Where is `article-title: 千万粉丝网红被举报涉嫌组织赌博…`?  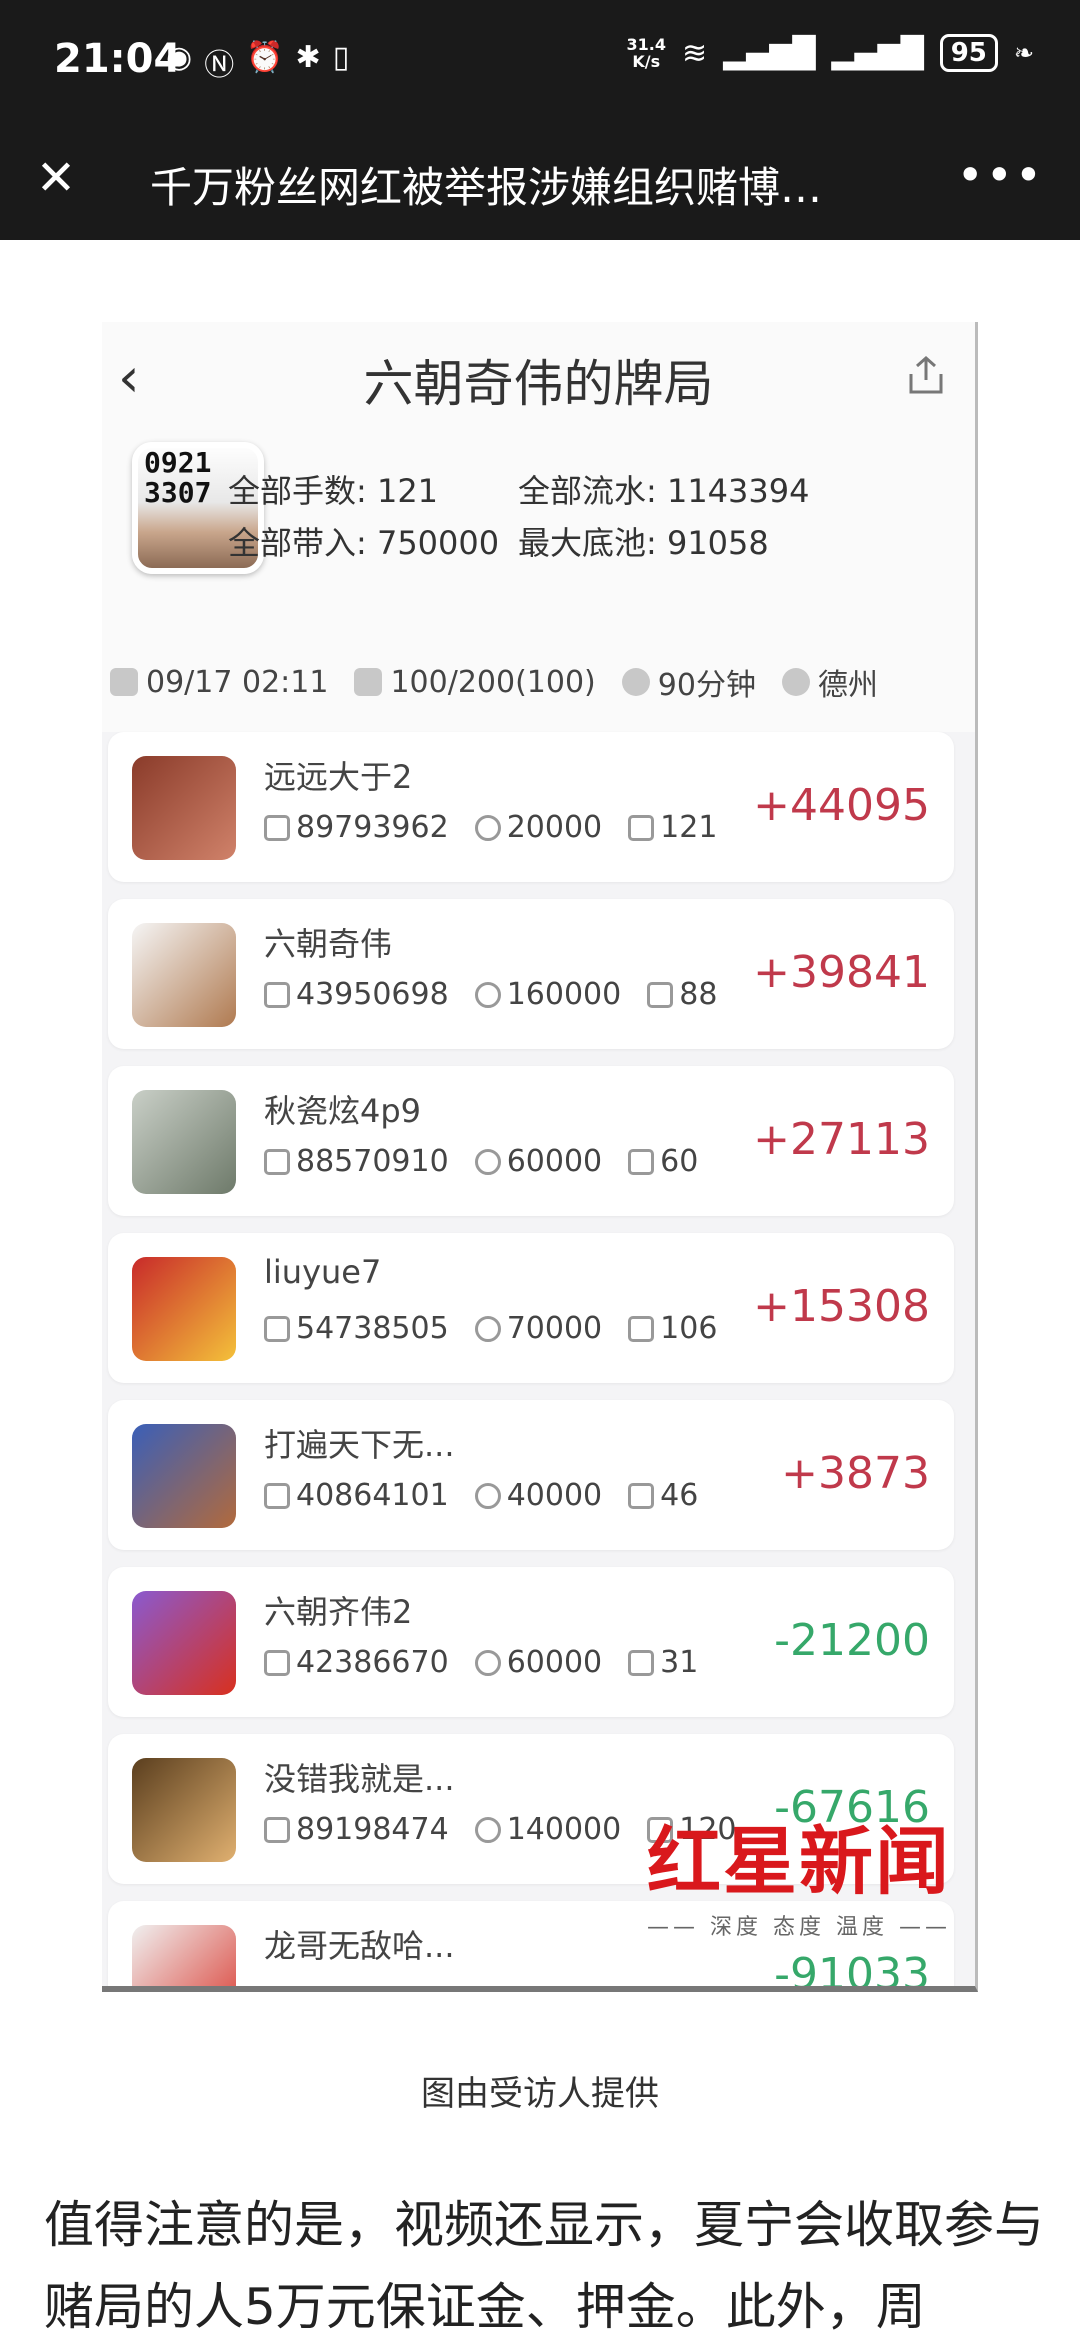 article-title: 千万粉丝网红被举报涉嫌组织赌博… is located at coordinates (486, 187).